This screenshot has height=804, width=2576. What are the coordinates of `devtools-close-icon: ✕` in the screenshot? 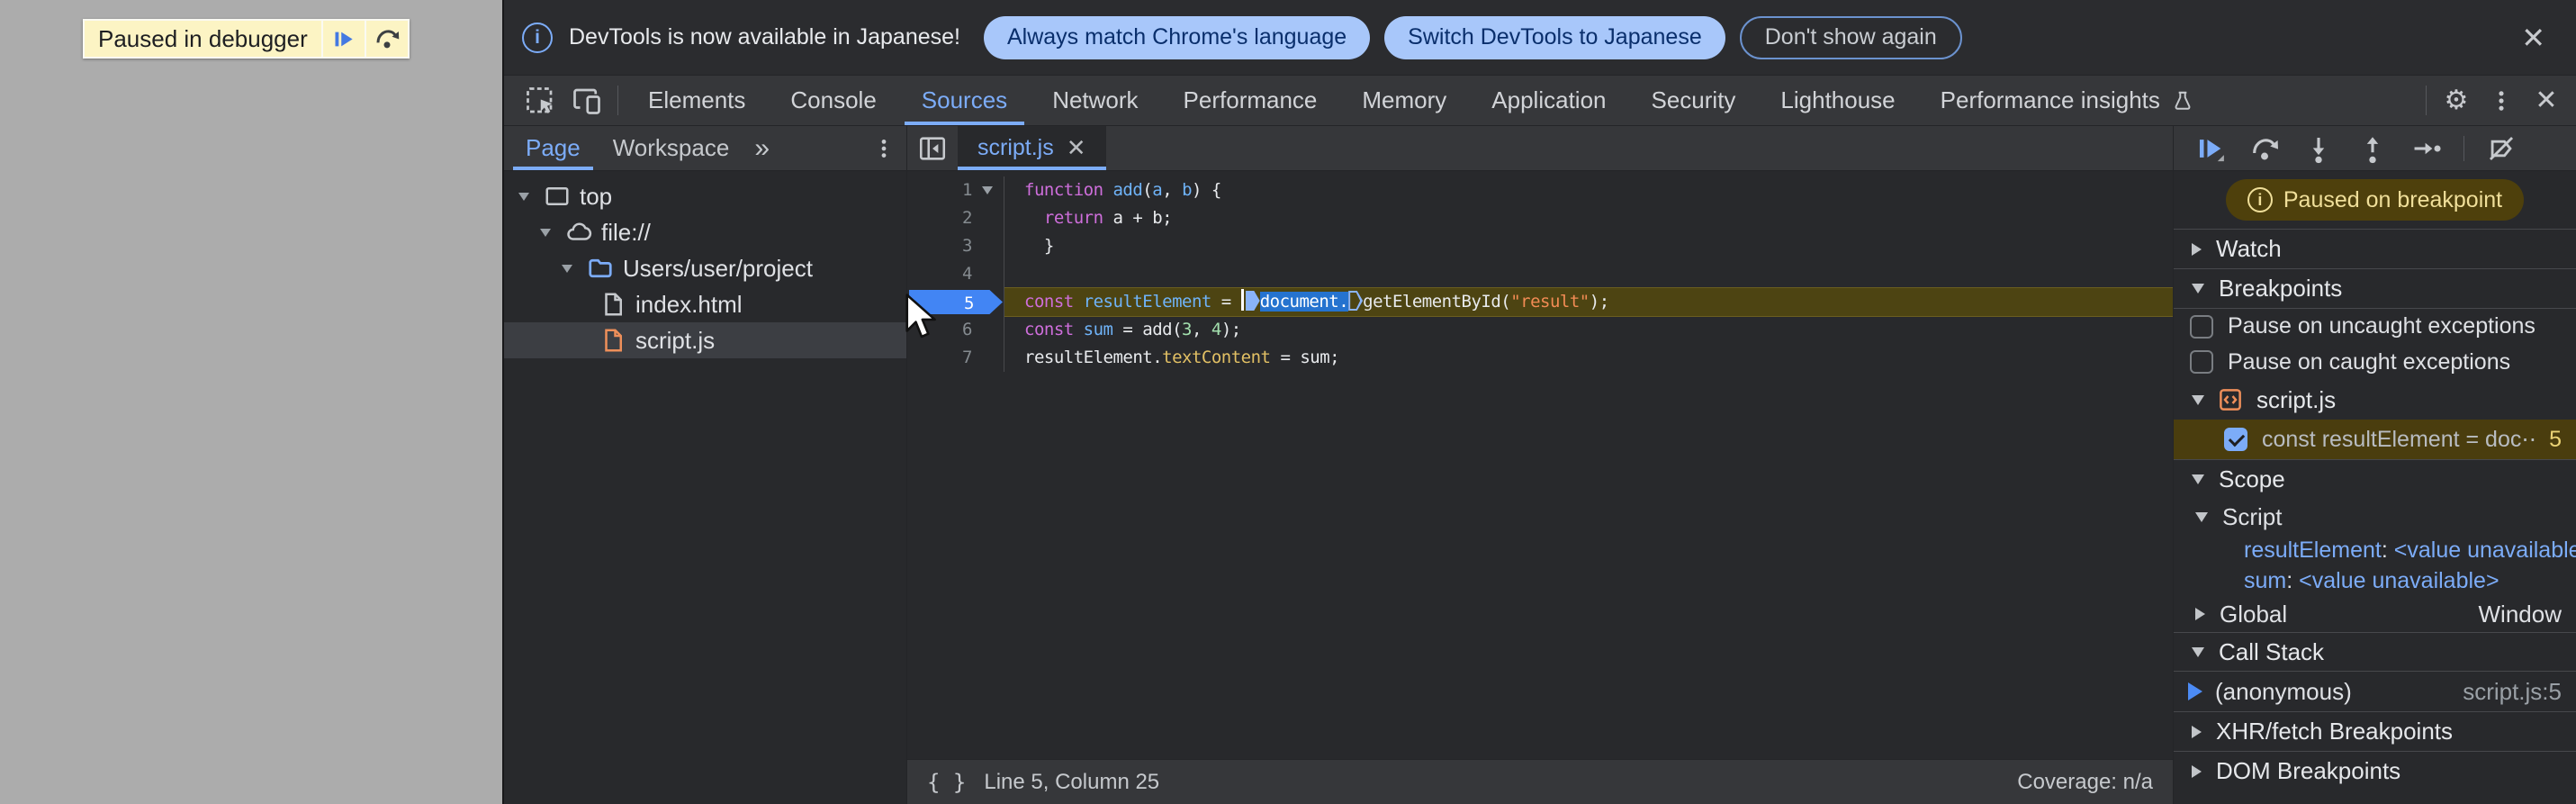 It's located at (2546, 100).